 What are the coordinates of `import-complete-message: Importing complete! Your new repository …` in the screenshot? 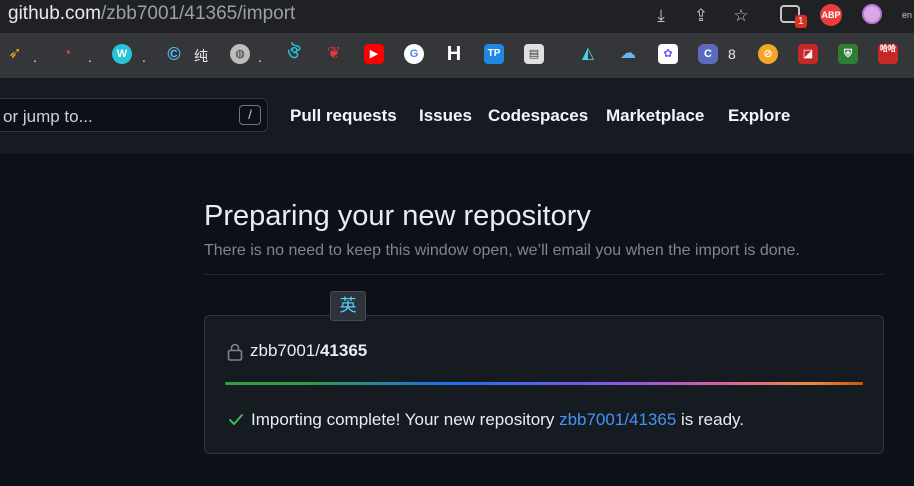 It's located at (497, 420).